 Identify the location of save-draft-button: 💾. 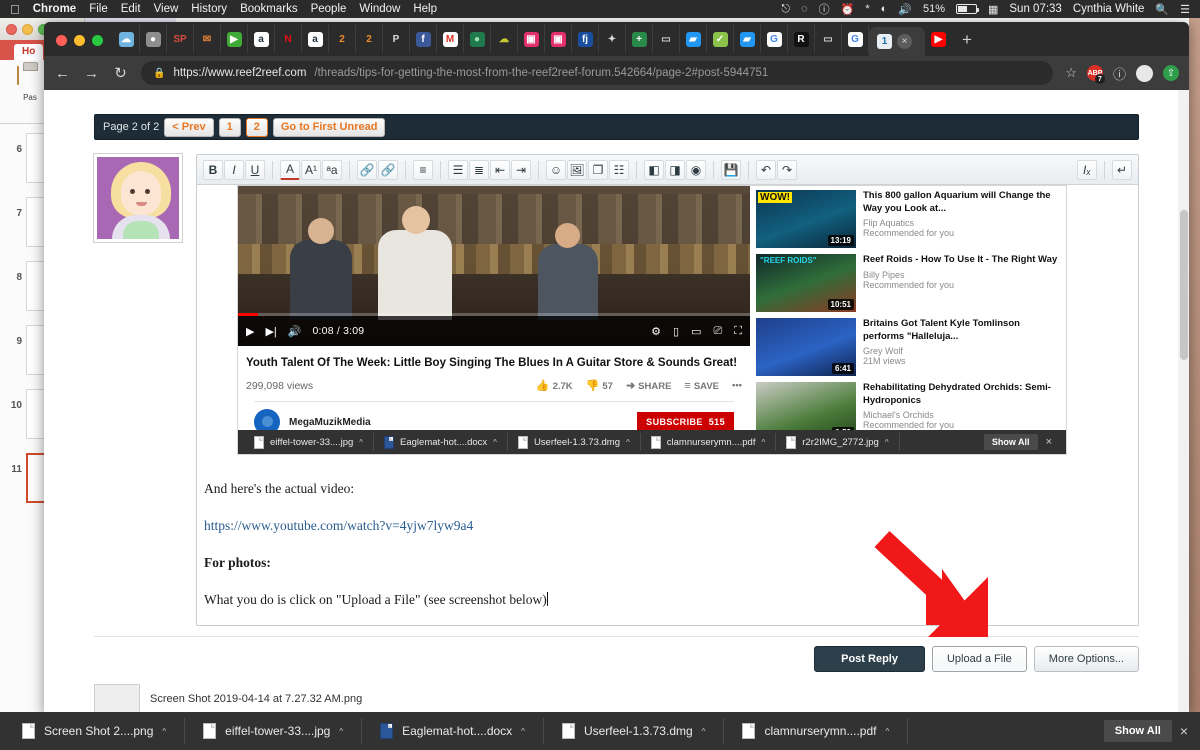
(731, 169).